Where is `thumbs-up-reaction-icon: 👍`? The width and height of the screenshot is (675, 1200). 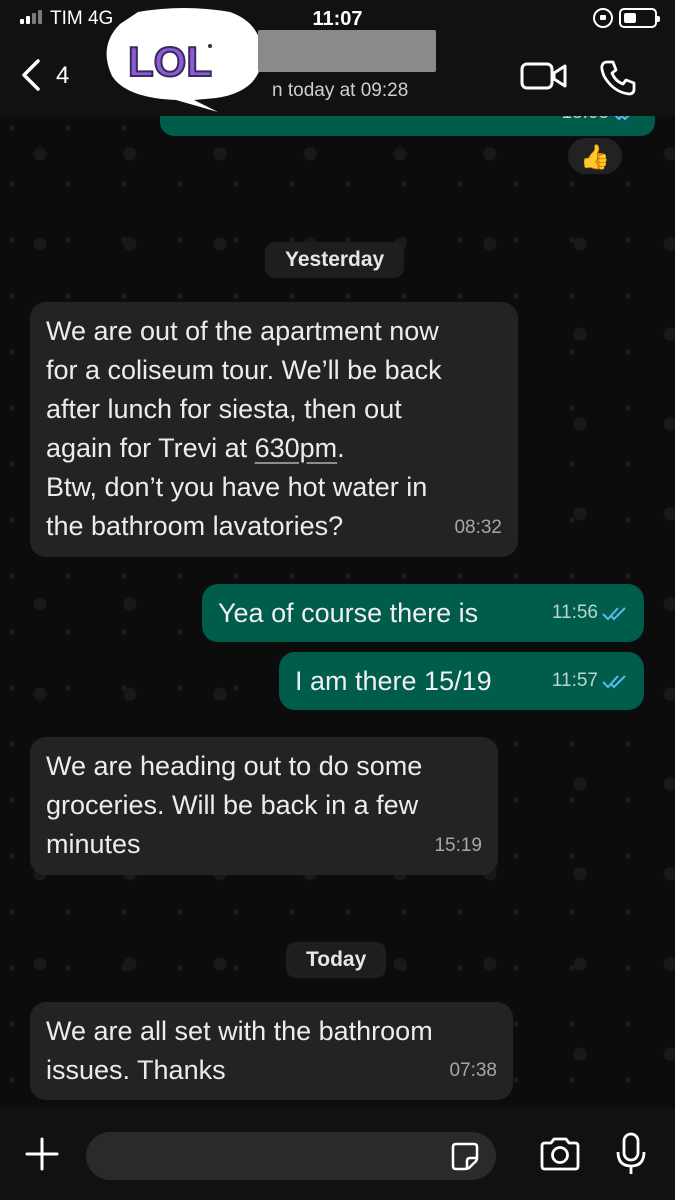
thumbs-up-reaction-icon: 👍 is located at coordinates (595, 156).